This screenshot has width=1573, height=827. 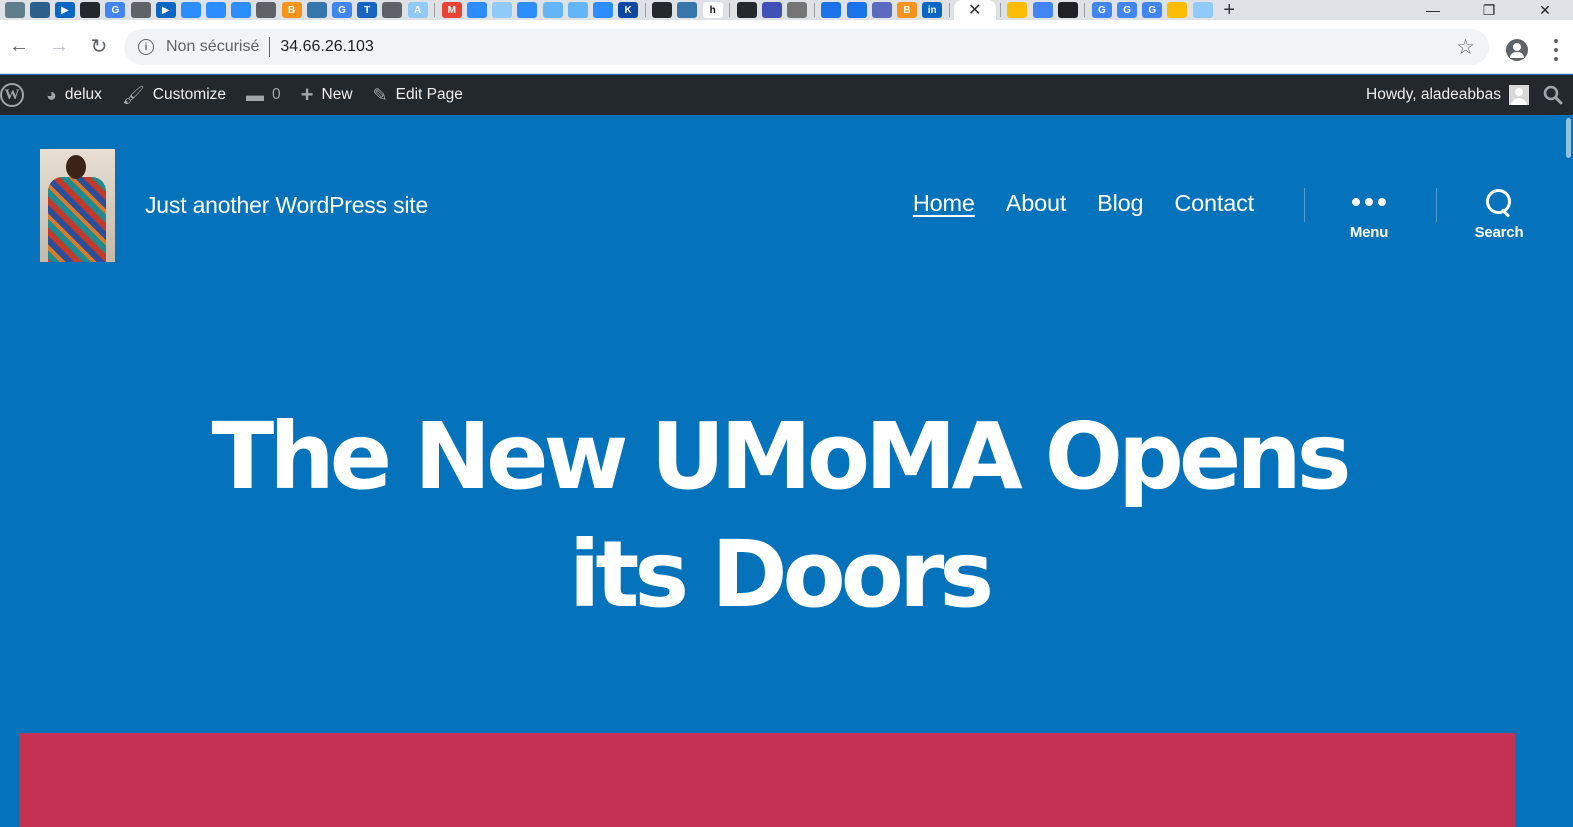 What do you see at coordinates (1556, 50) in the screenshot?
I see `browser-menu-icon` at bounding box center [1556, 50].